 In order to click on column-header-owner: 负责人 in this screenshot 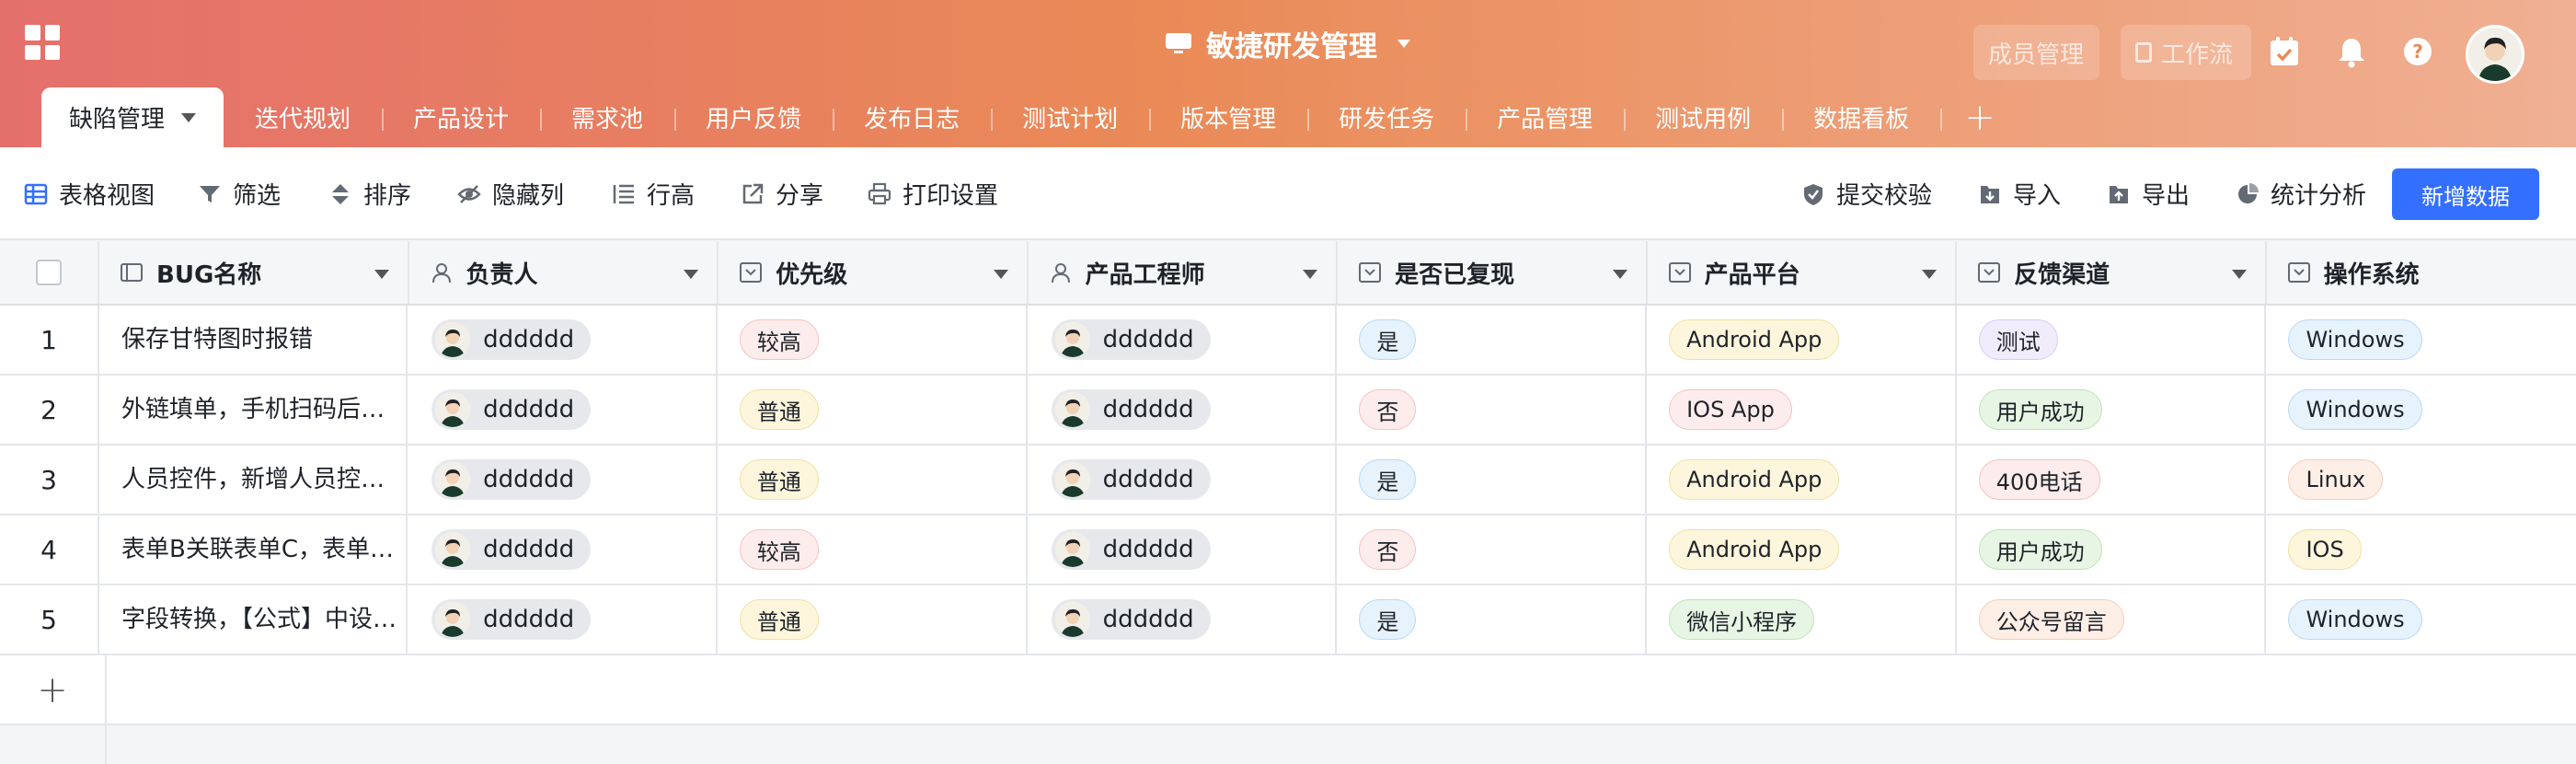, I will do `click(564, 272)`.